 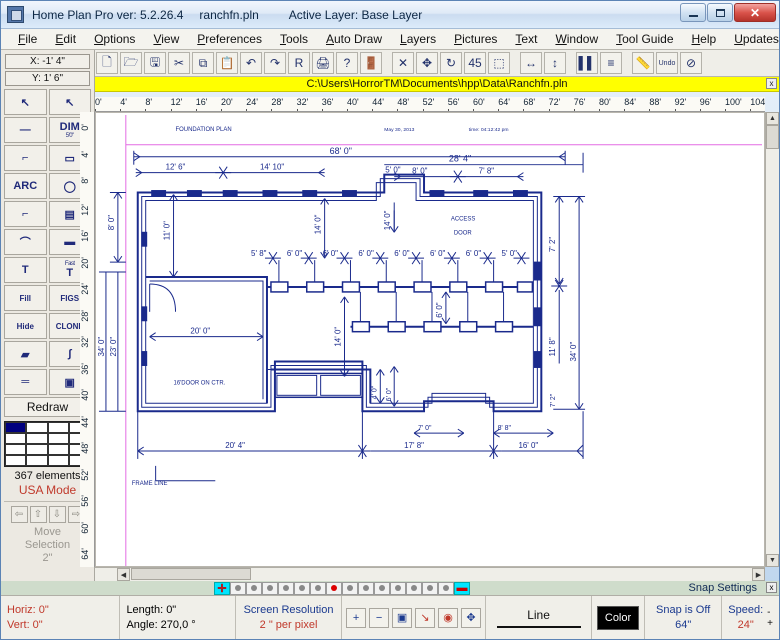 What do you see at coordinates (38, 514) in the screenshot?
I see `nudge-up-button: ⇧` at bounding box center [38, 514].